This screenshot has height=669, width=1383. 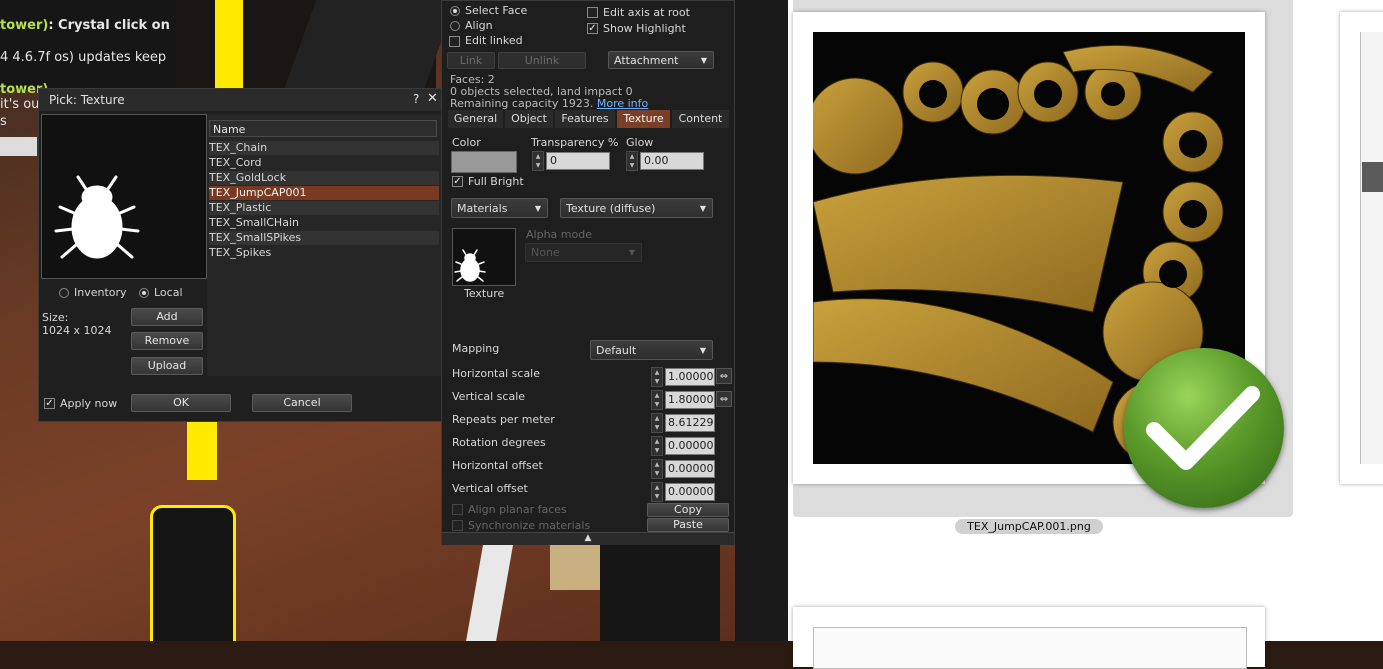 What do you see at coordinates (302, 403) in the screenshot?
I see `cancel-button: Cancel` at bounding box center [302, 403].